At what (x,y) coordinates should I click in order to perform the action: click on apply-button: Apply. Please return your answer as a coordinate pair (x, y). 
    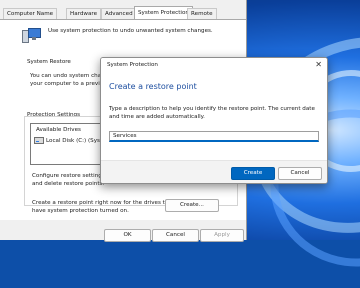
    Looking at the image, I should click on (222, 235).